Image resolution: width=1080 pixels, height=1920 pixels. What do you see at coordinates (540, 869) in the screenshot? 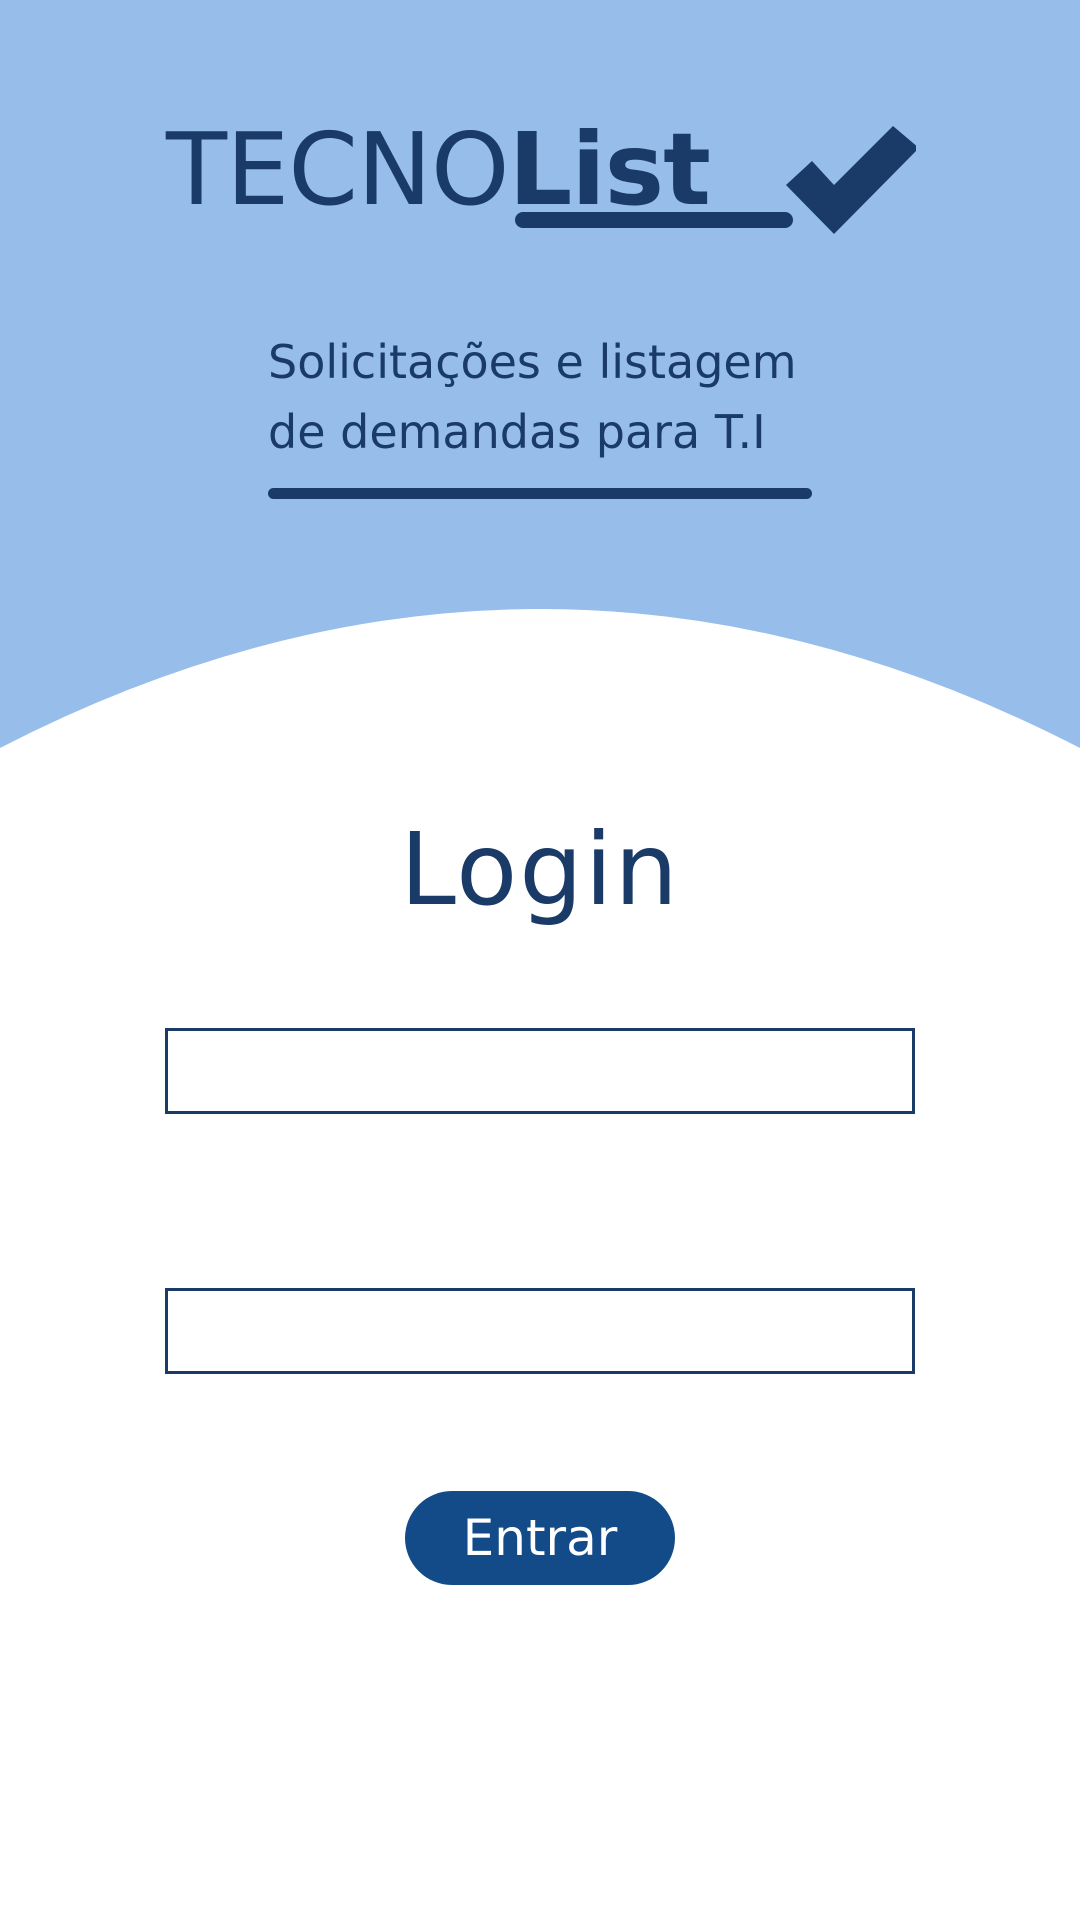
I see `login-title: Login` at bounding box center [540, 869].